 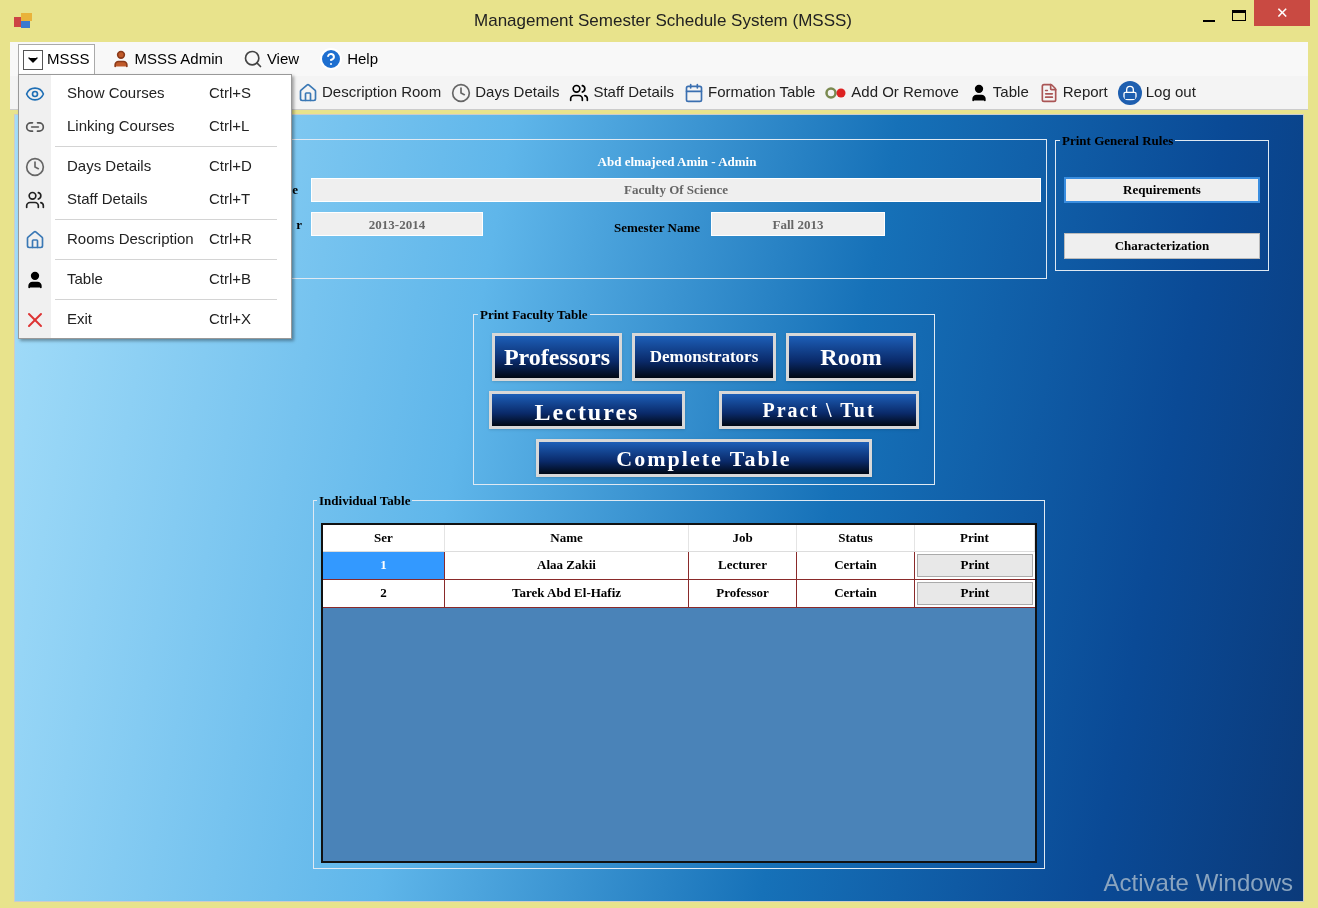 What do you see at coordinates (892, 92) in the screenshot?
I see `toolbar-button: Add Or Remove` at bounding box center [892, 92].